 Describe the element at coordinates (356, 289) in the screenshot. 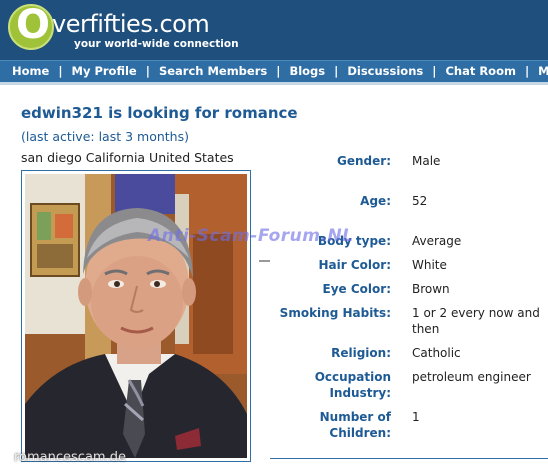

I see `eye-color-label: Eye Color:` at that location.